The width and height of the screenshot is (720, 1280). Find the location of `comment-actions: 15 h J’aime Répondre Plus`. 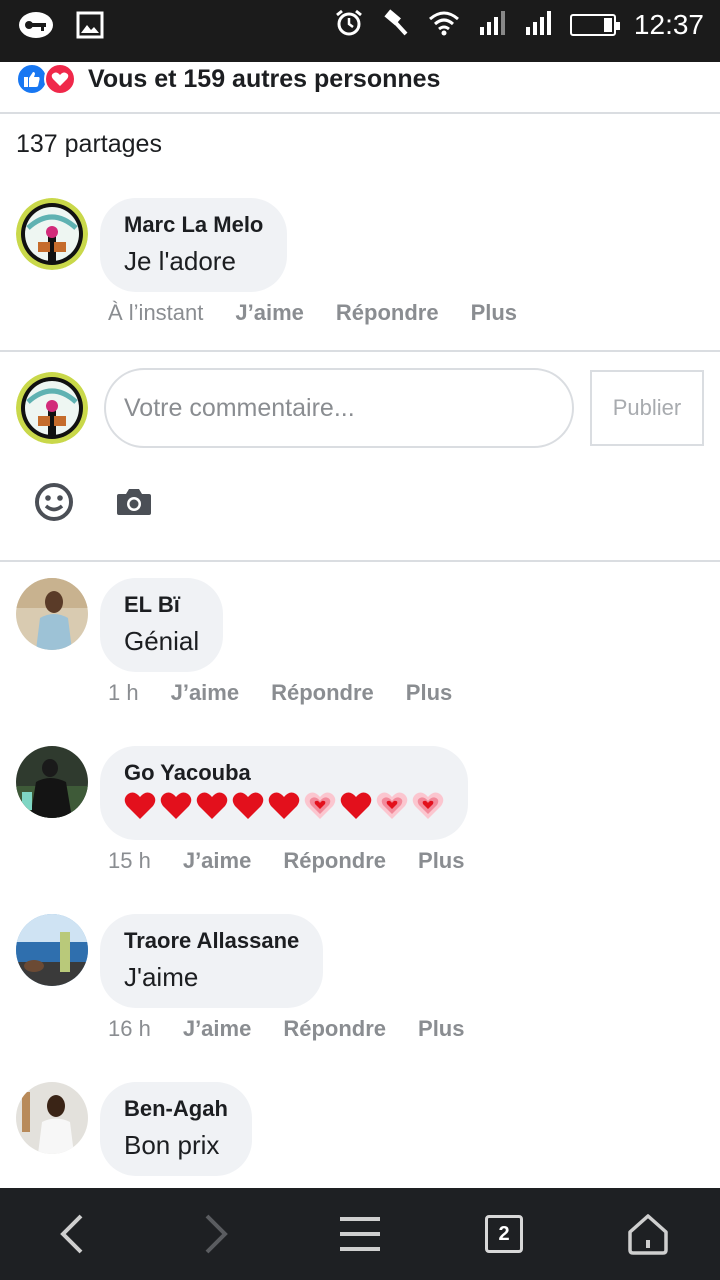

comment-actions: 15 h J’aime Répondre Plus is located at coordinates (286, 861).